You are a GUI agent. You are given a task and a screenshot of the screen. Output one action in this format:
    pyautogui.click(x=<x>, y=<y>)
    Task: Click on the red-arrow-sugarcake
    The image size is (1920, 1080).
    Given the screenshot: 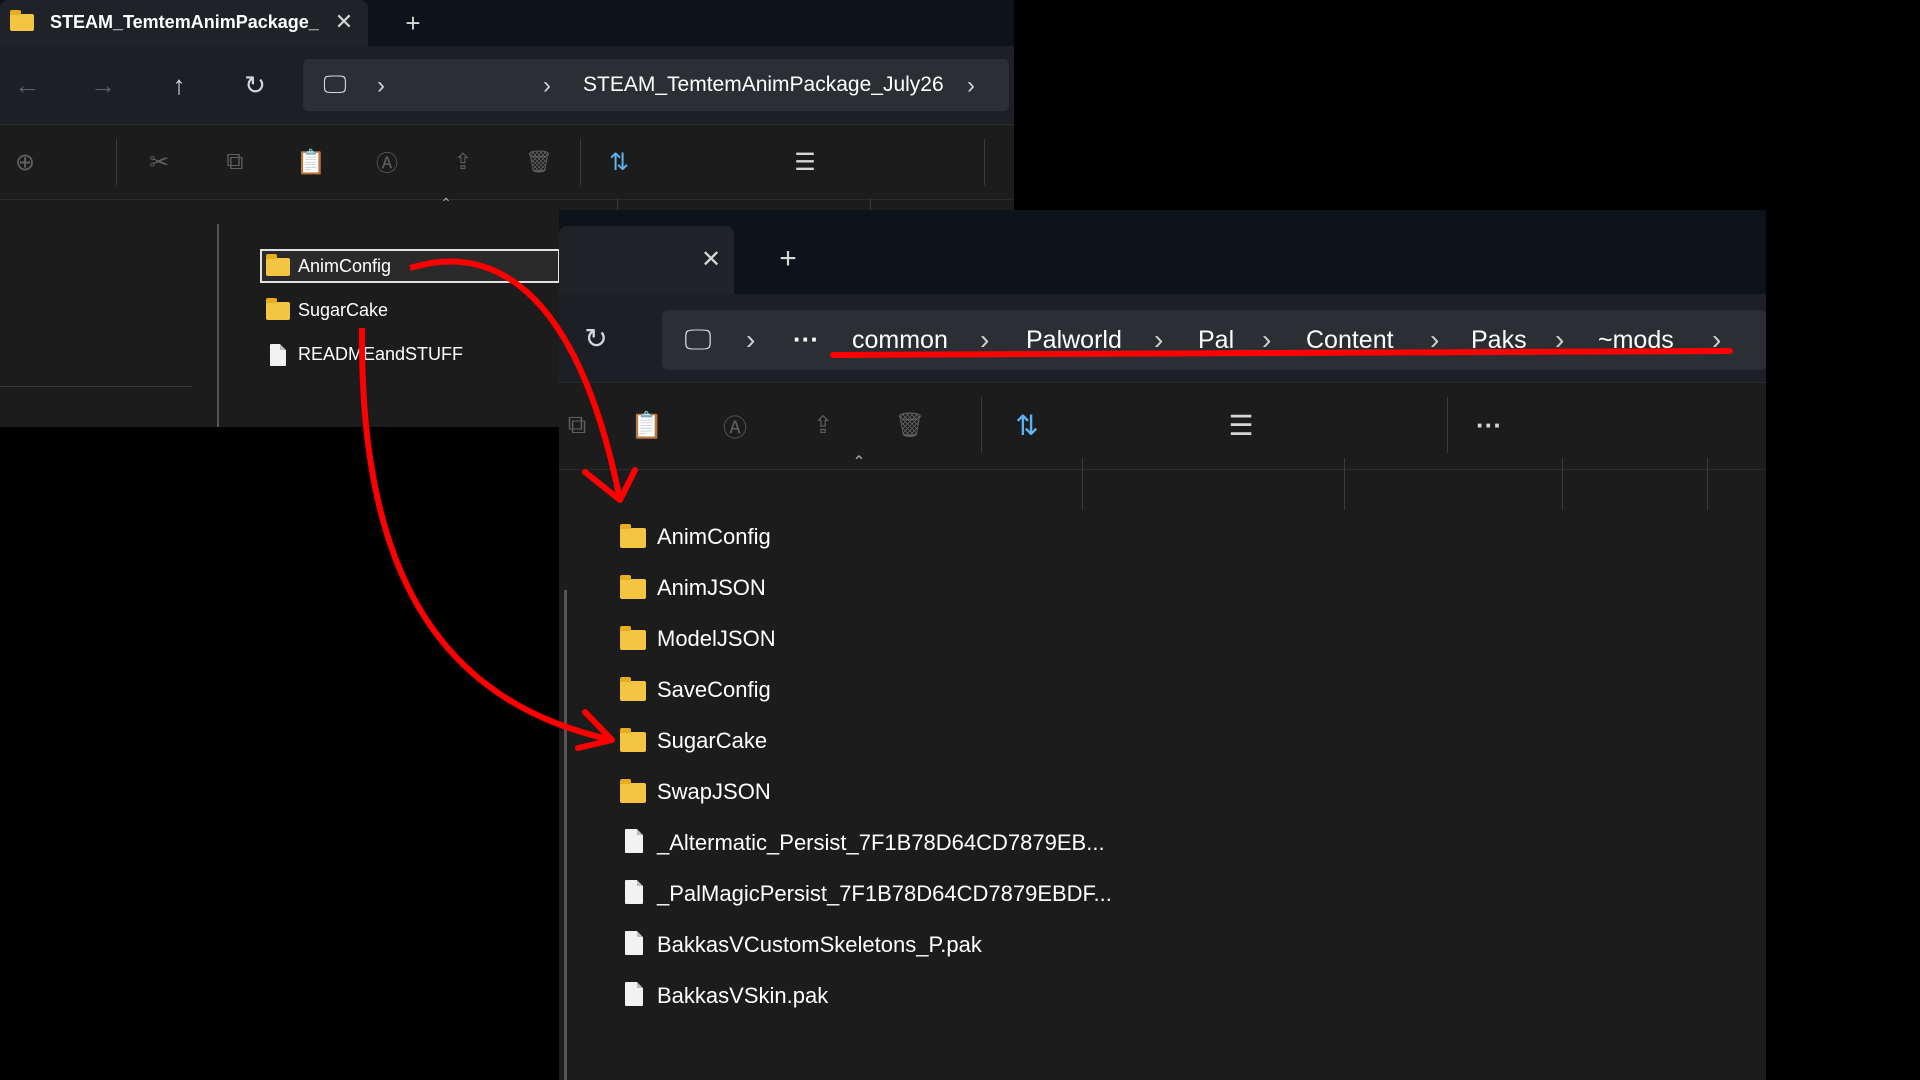 What is the action you would take?
    pyautogui.click(x=485, y=535)
    